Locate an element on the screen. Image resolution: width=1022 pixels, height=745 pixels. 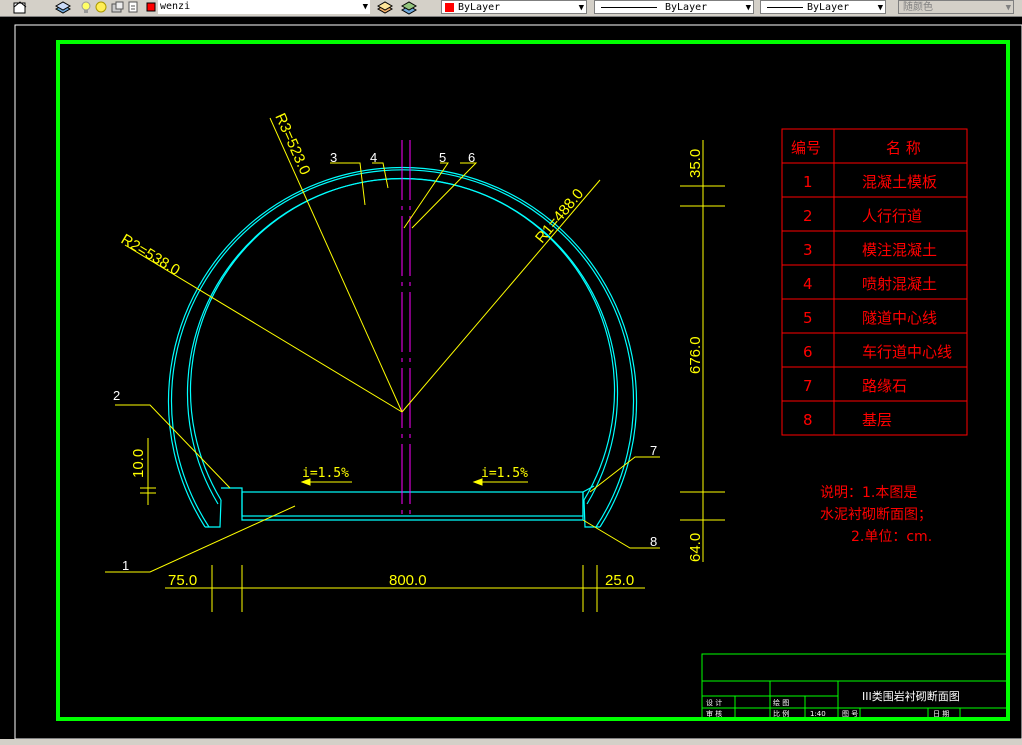
tb-review-label: 审 核 is located at coordinates (714, 713).